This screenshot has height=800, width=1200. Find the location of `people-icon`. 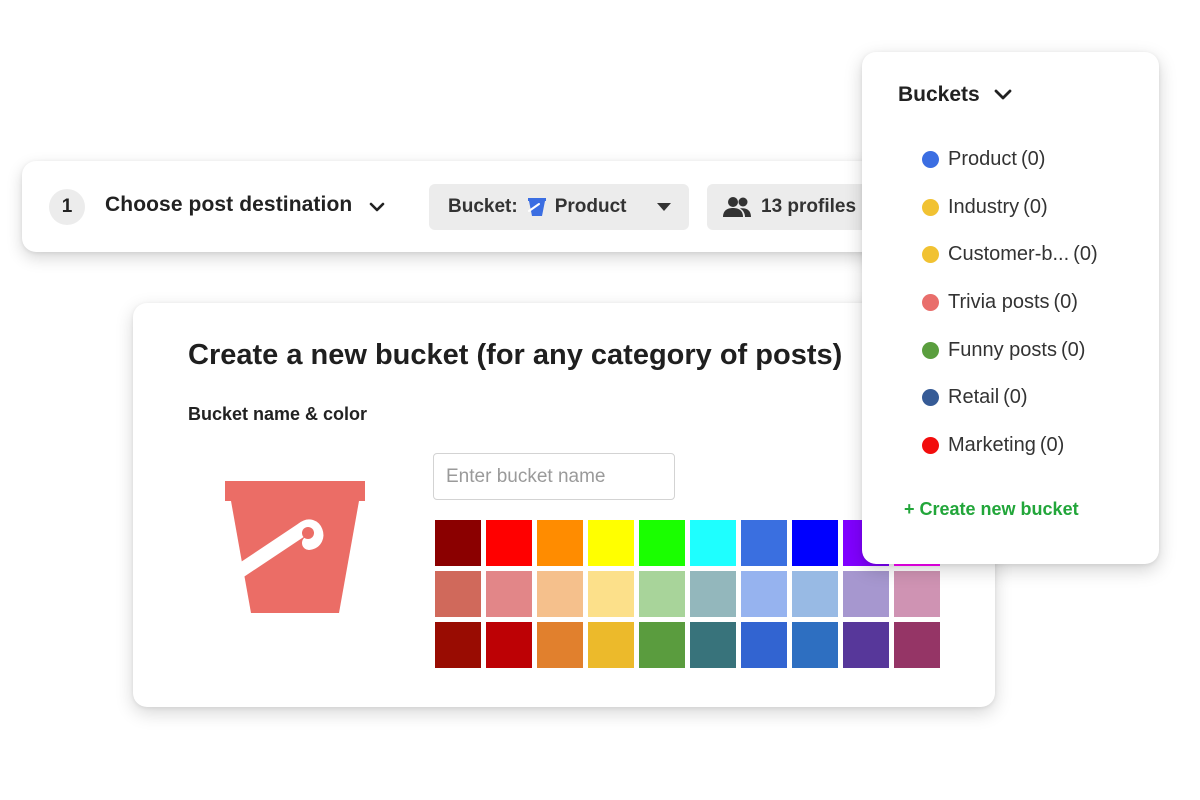

people-icon is located at coordinates (737, 207).